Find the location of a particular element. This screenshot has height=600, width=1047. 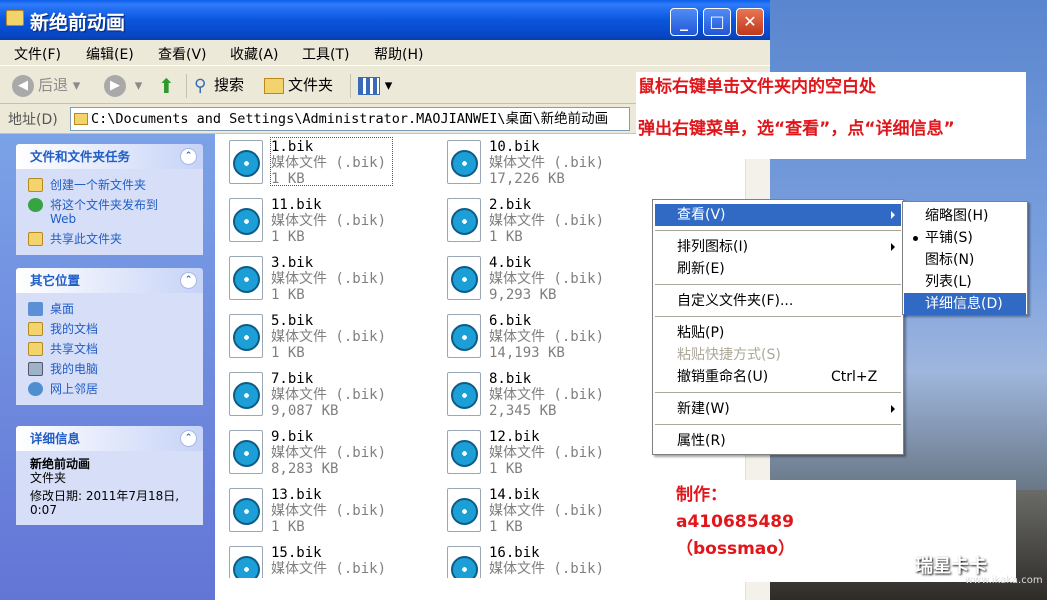

file-item: 3.bik 媒体文件 (.bik) 1 KB is located at coordinates (320, 280).